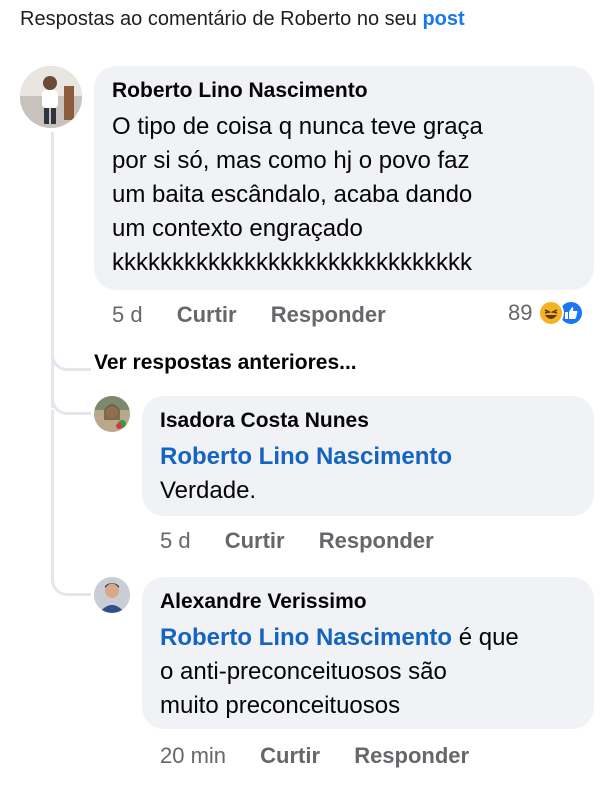 The height and width of the screenshot is (800, 613). What do you see at coordinates (368, 474) in the screenshot?
I see `reply-text: Roberto Lino Nascimento Verdade.` at bounding box center [368, 474].